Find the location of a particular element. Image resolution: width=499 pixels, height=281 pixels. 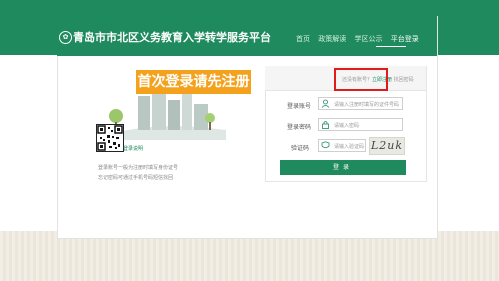

logo-icon: ✿ is located at coordinates (65, 37).